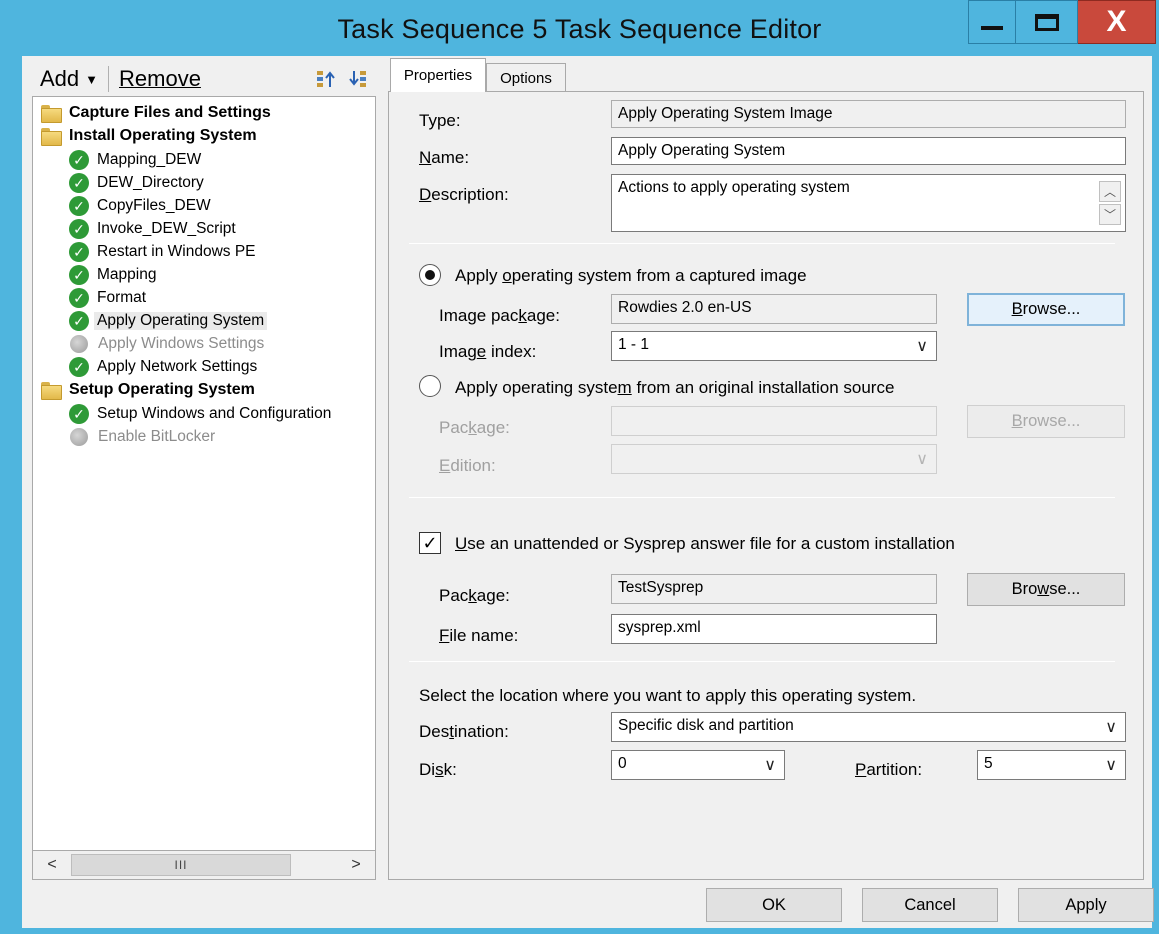 The height and width of the screenshot is (934, 1159). I want to click on tree-item-label: Apply Operating System, so click(181, 320).